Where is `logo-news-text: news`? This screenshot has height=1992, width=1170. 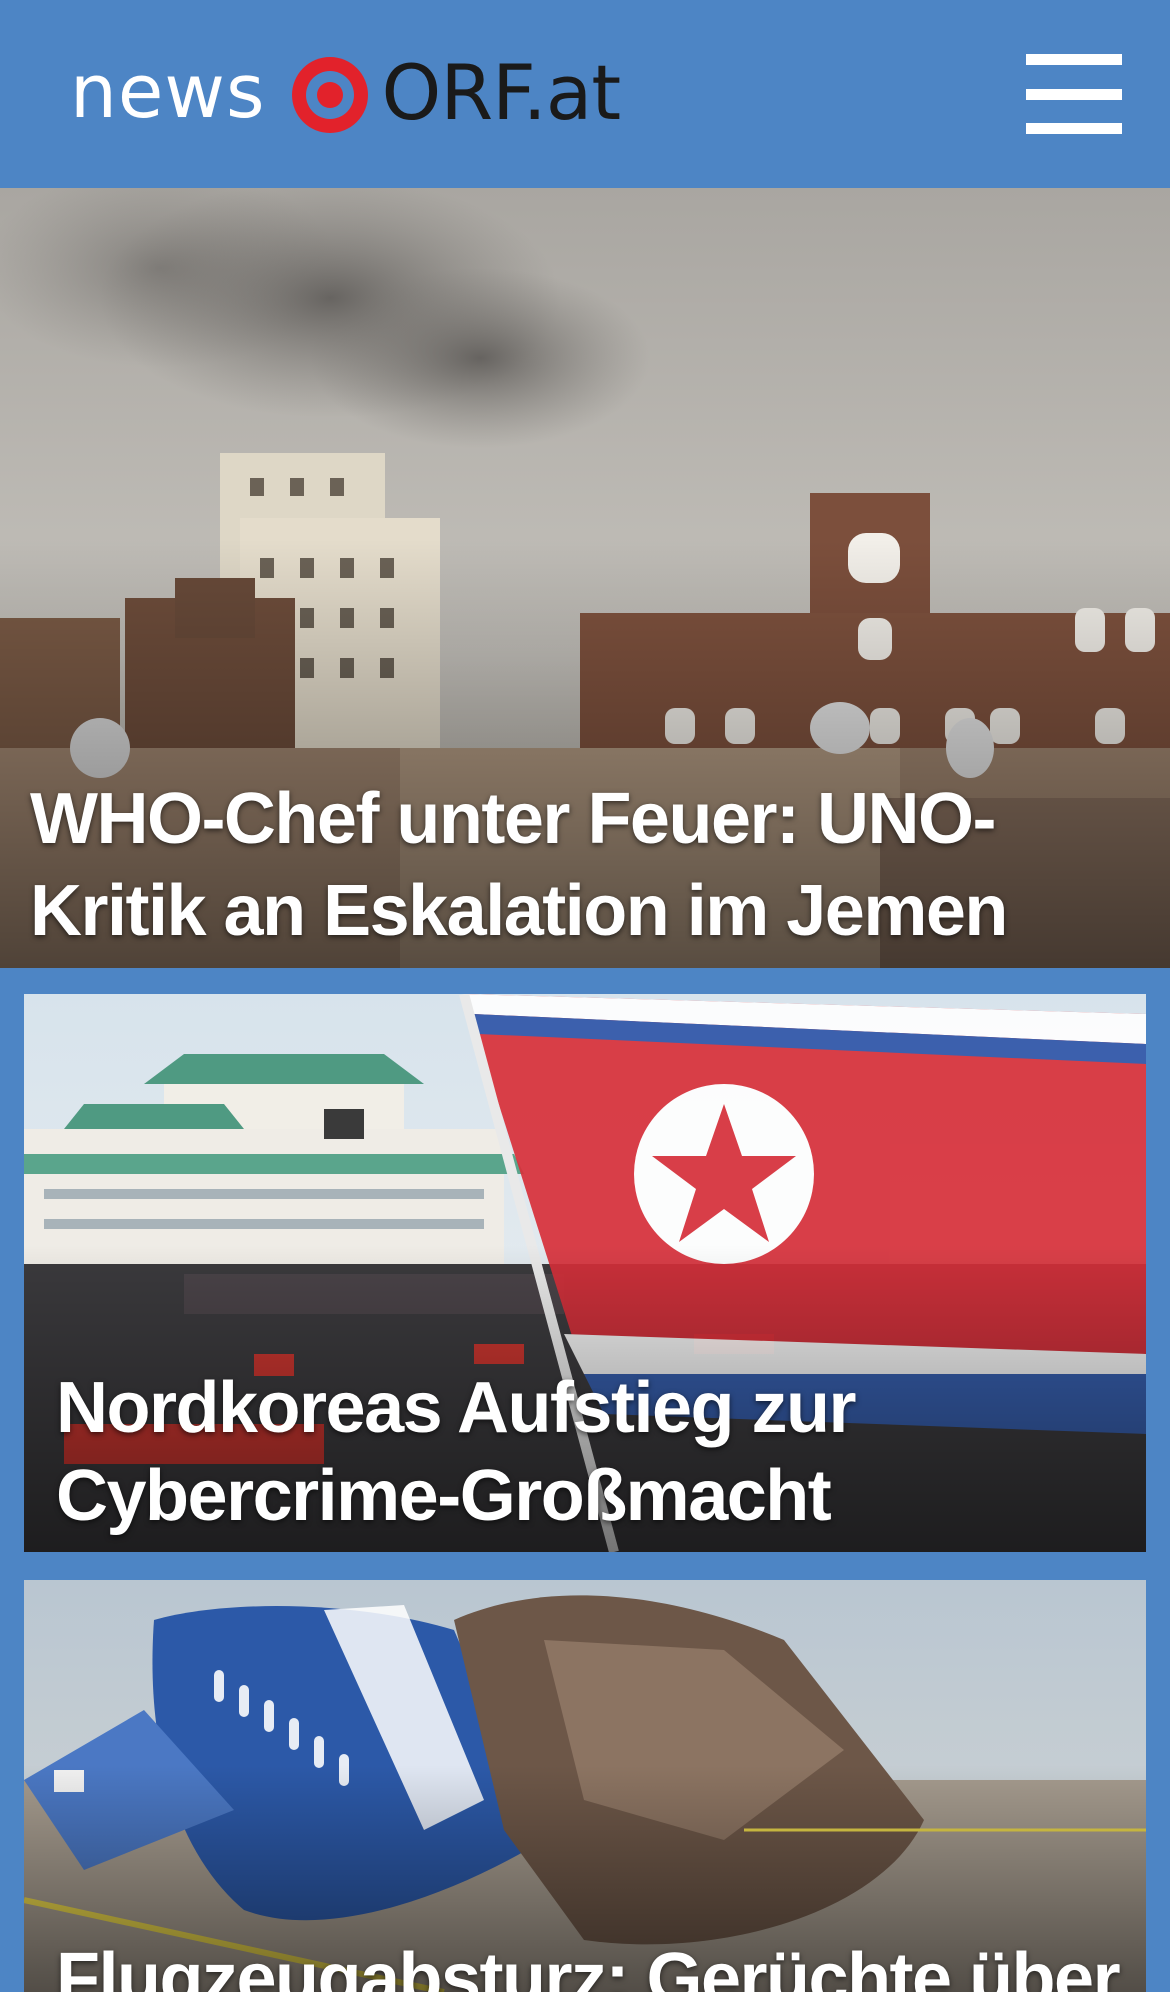
logo-news-text: news is located at coordinates (168, 92).